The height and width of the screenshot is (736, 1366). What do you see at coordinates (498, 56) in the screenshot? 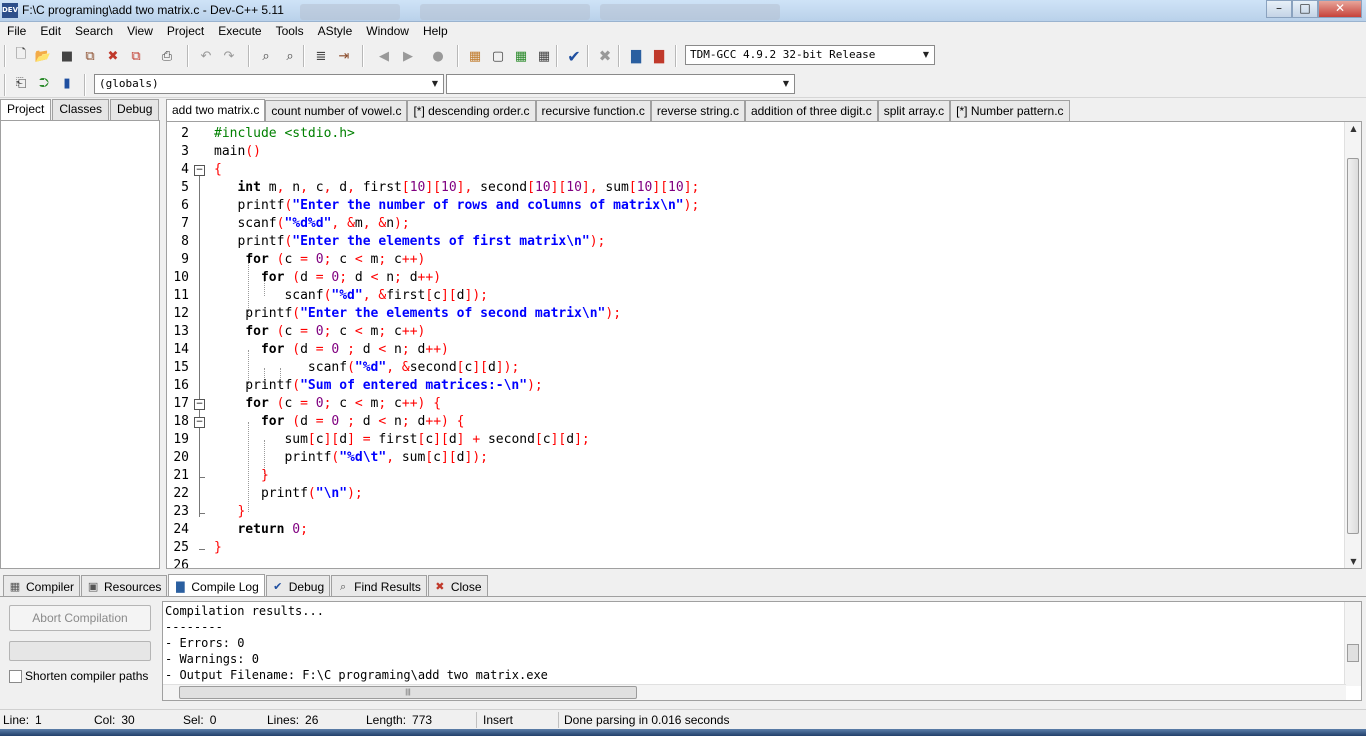
I see `run-icon: ▢` at bounding box center [498, 56].